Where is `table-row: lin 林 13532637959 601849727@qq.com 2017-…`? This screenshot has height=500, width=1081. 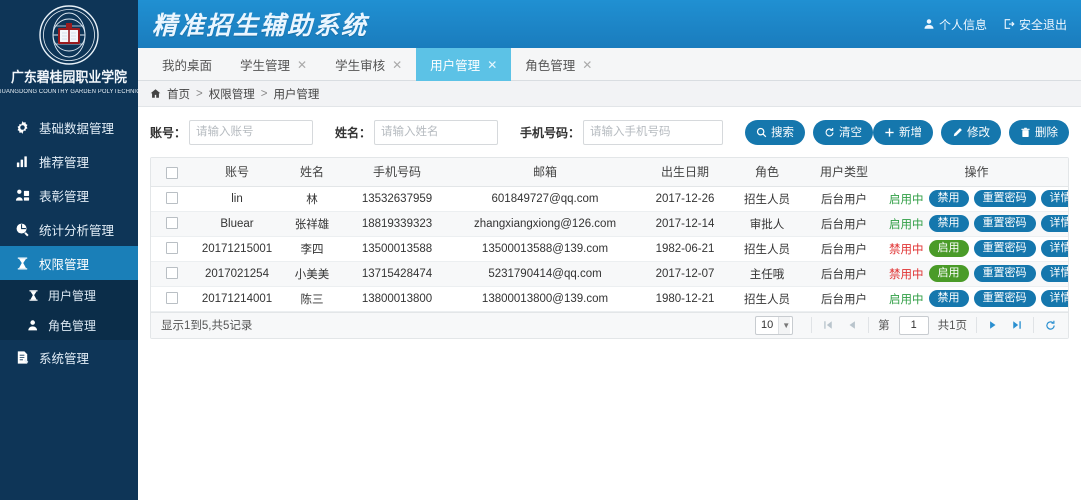 table-row: lin 林 13532637959 601849727@qq.com 2017-… is located at coordinates (610, 199).